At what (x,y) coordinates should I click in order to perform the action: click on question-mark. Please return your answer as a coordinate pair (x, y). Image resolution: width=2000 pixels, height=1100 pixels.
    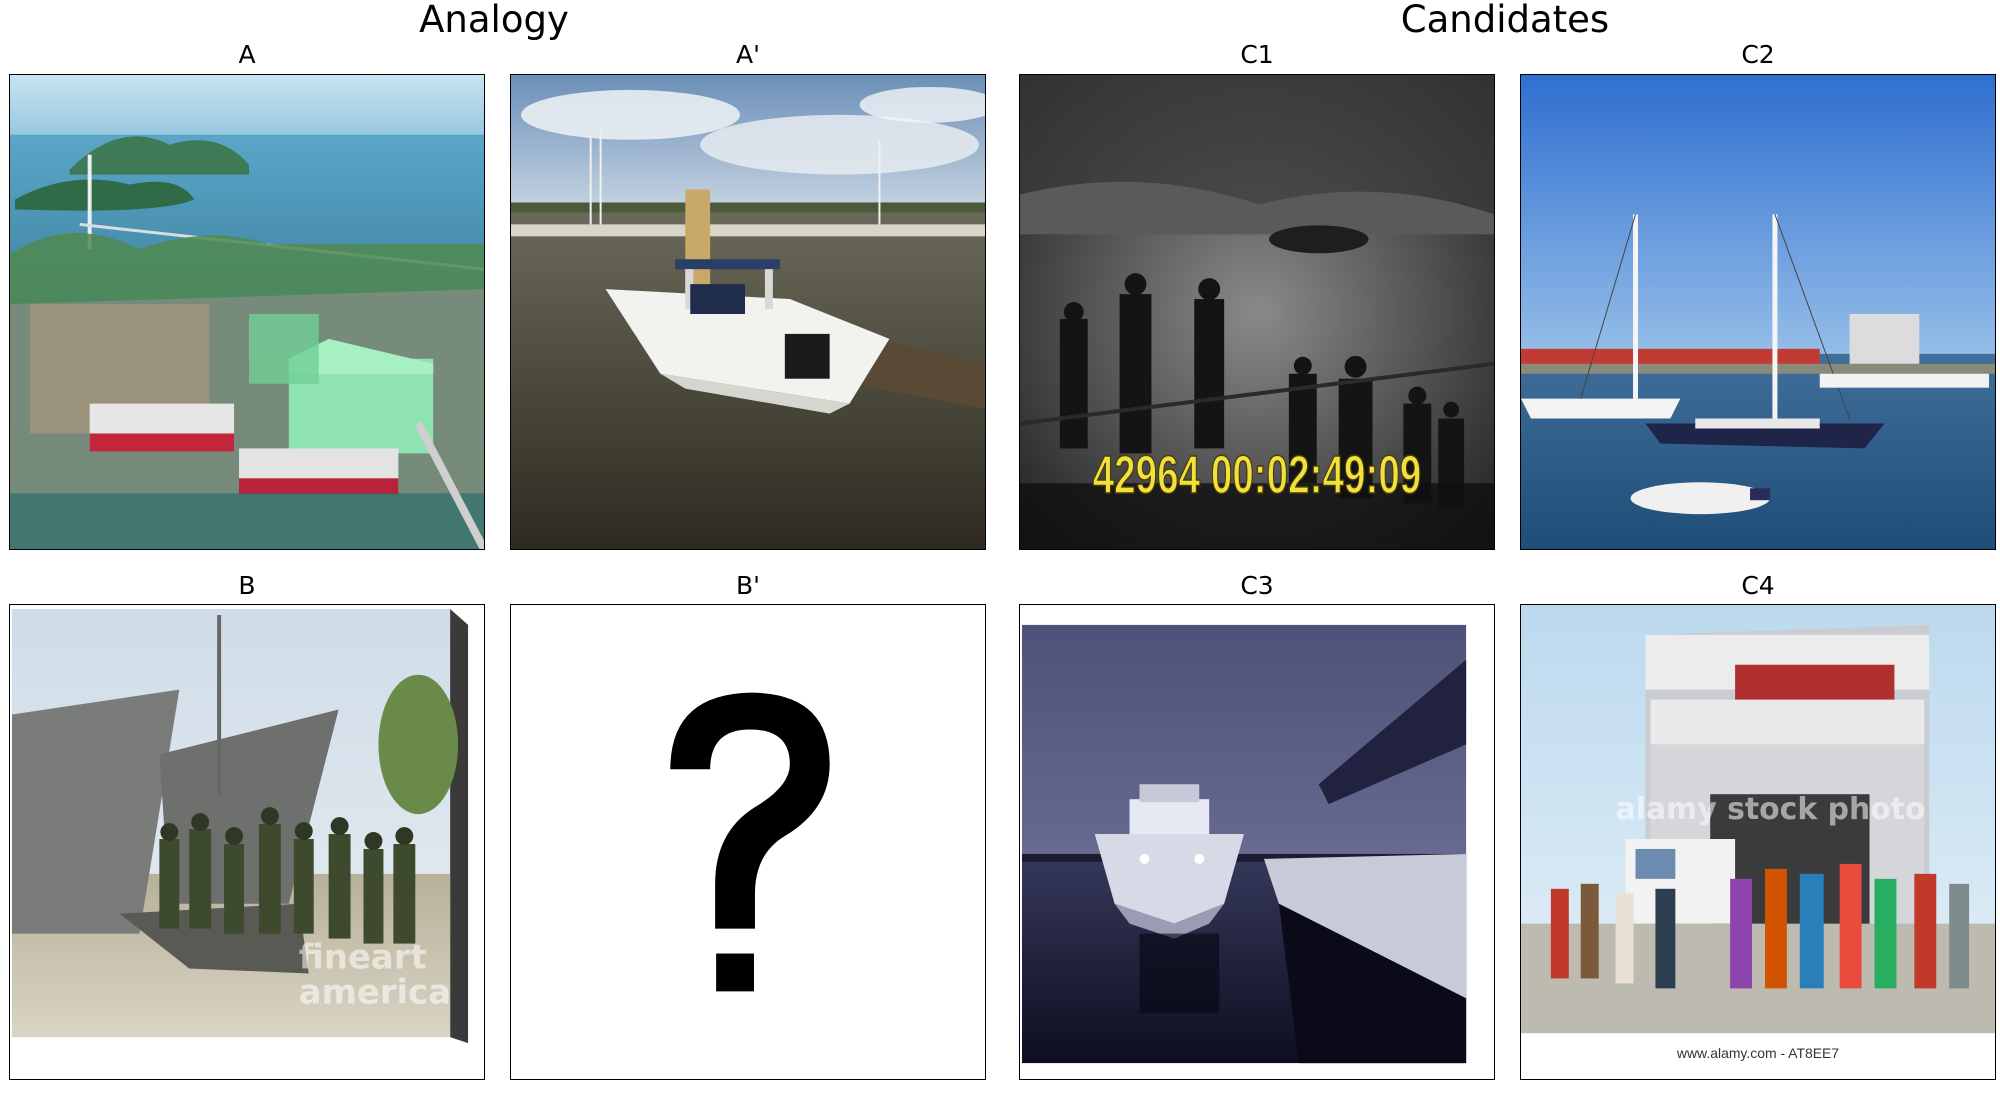
    Looking at the image, I should click on (750, 842).